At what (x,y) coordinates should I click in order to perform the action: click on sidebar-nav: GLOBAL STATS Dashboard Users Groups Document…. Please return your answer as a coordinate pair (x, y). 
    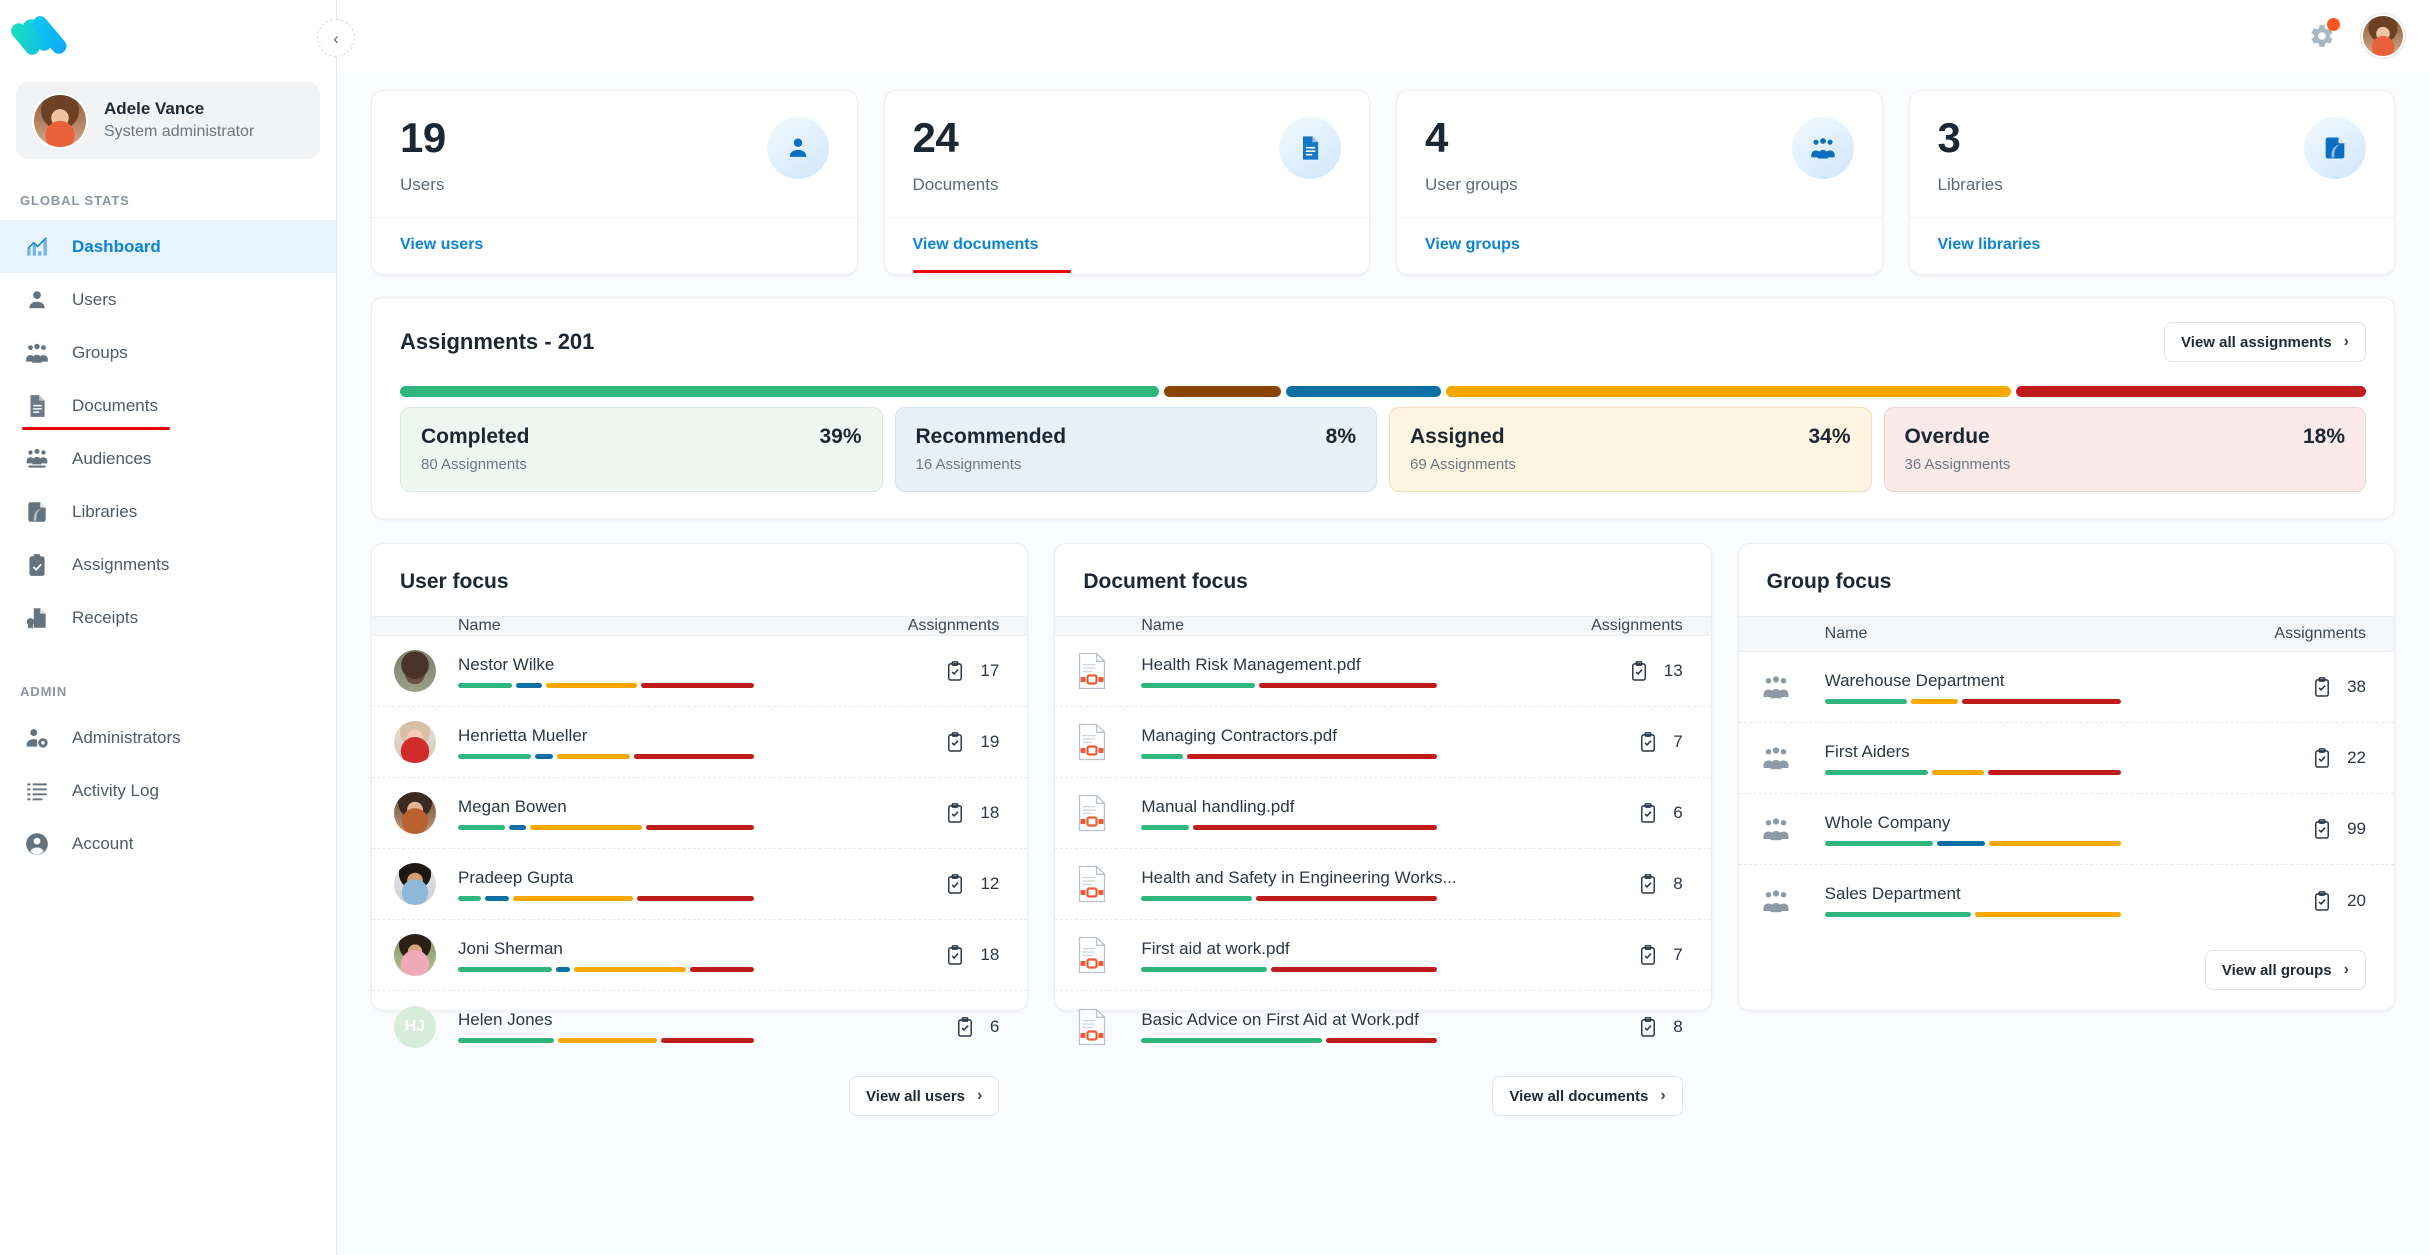
    Looking at the image, I should click on (168, 531).